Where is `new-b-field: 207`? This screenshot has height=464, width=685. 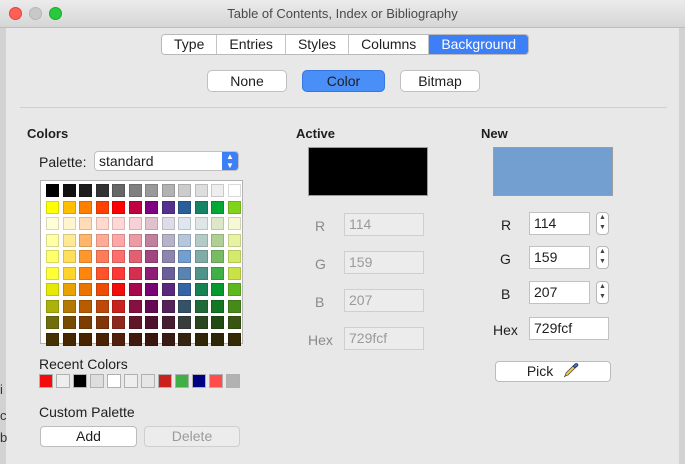 new-b-field: 207 is located at coordinates (559, 292).